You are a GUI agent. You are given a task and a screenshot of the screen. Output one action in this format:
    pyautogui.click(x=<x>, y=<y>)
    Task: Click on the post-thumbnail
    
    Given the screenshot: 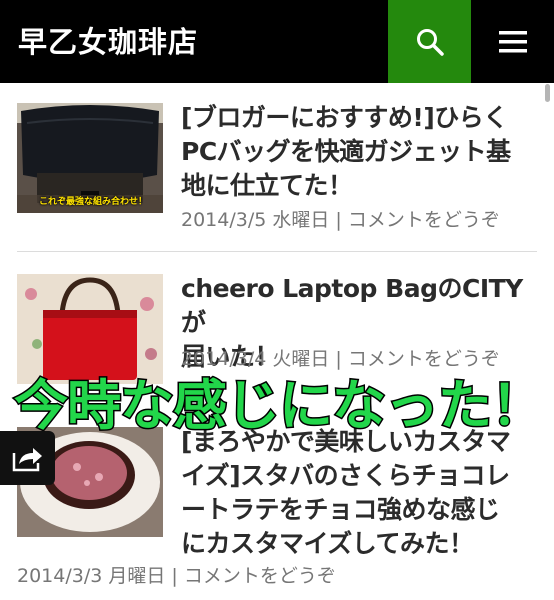 What is the action you would take?
    pyautogui.click(x=90, y=329)
    